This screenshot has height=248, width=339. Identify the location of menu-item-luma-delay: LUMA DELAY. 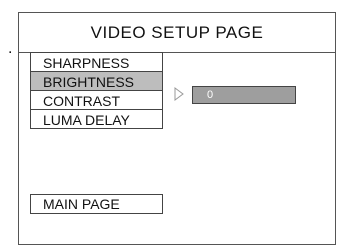
(96, 119).